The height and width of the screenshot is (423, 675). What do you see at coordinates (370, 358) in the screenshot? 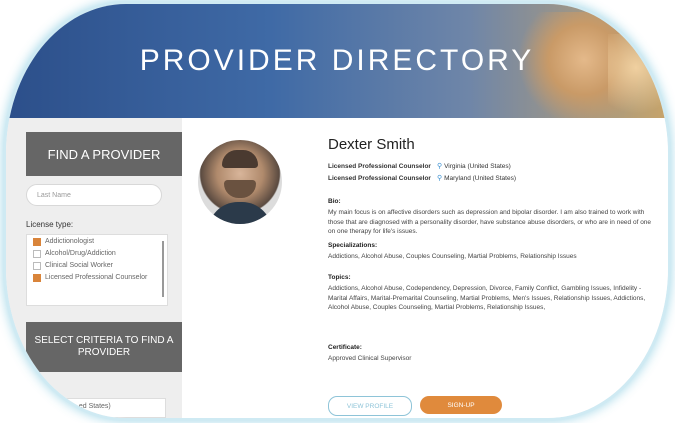
I see `certificate-text: Approved Clinical Supervisor` at bounding box center [370, 358].